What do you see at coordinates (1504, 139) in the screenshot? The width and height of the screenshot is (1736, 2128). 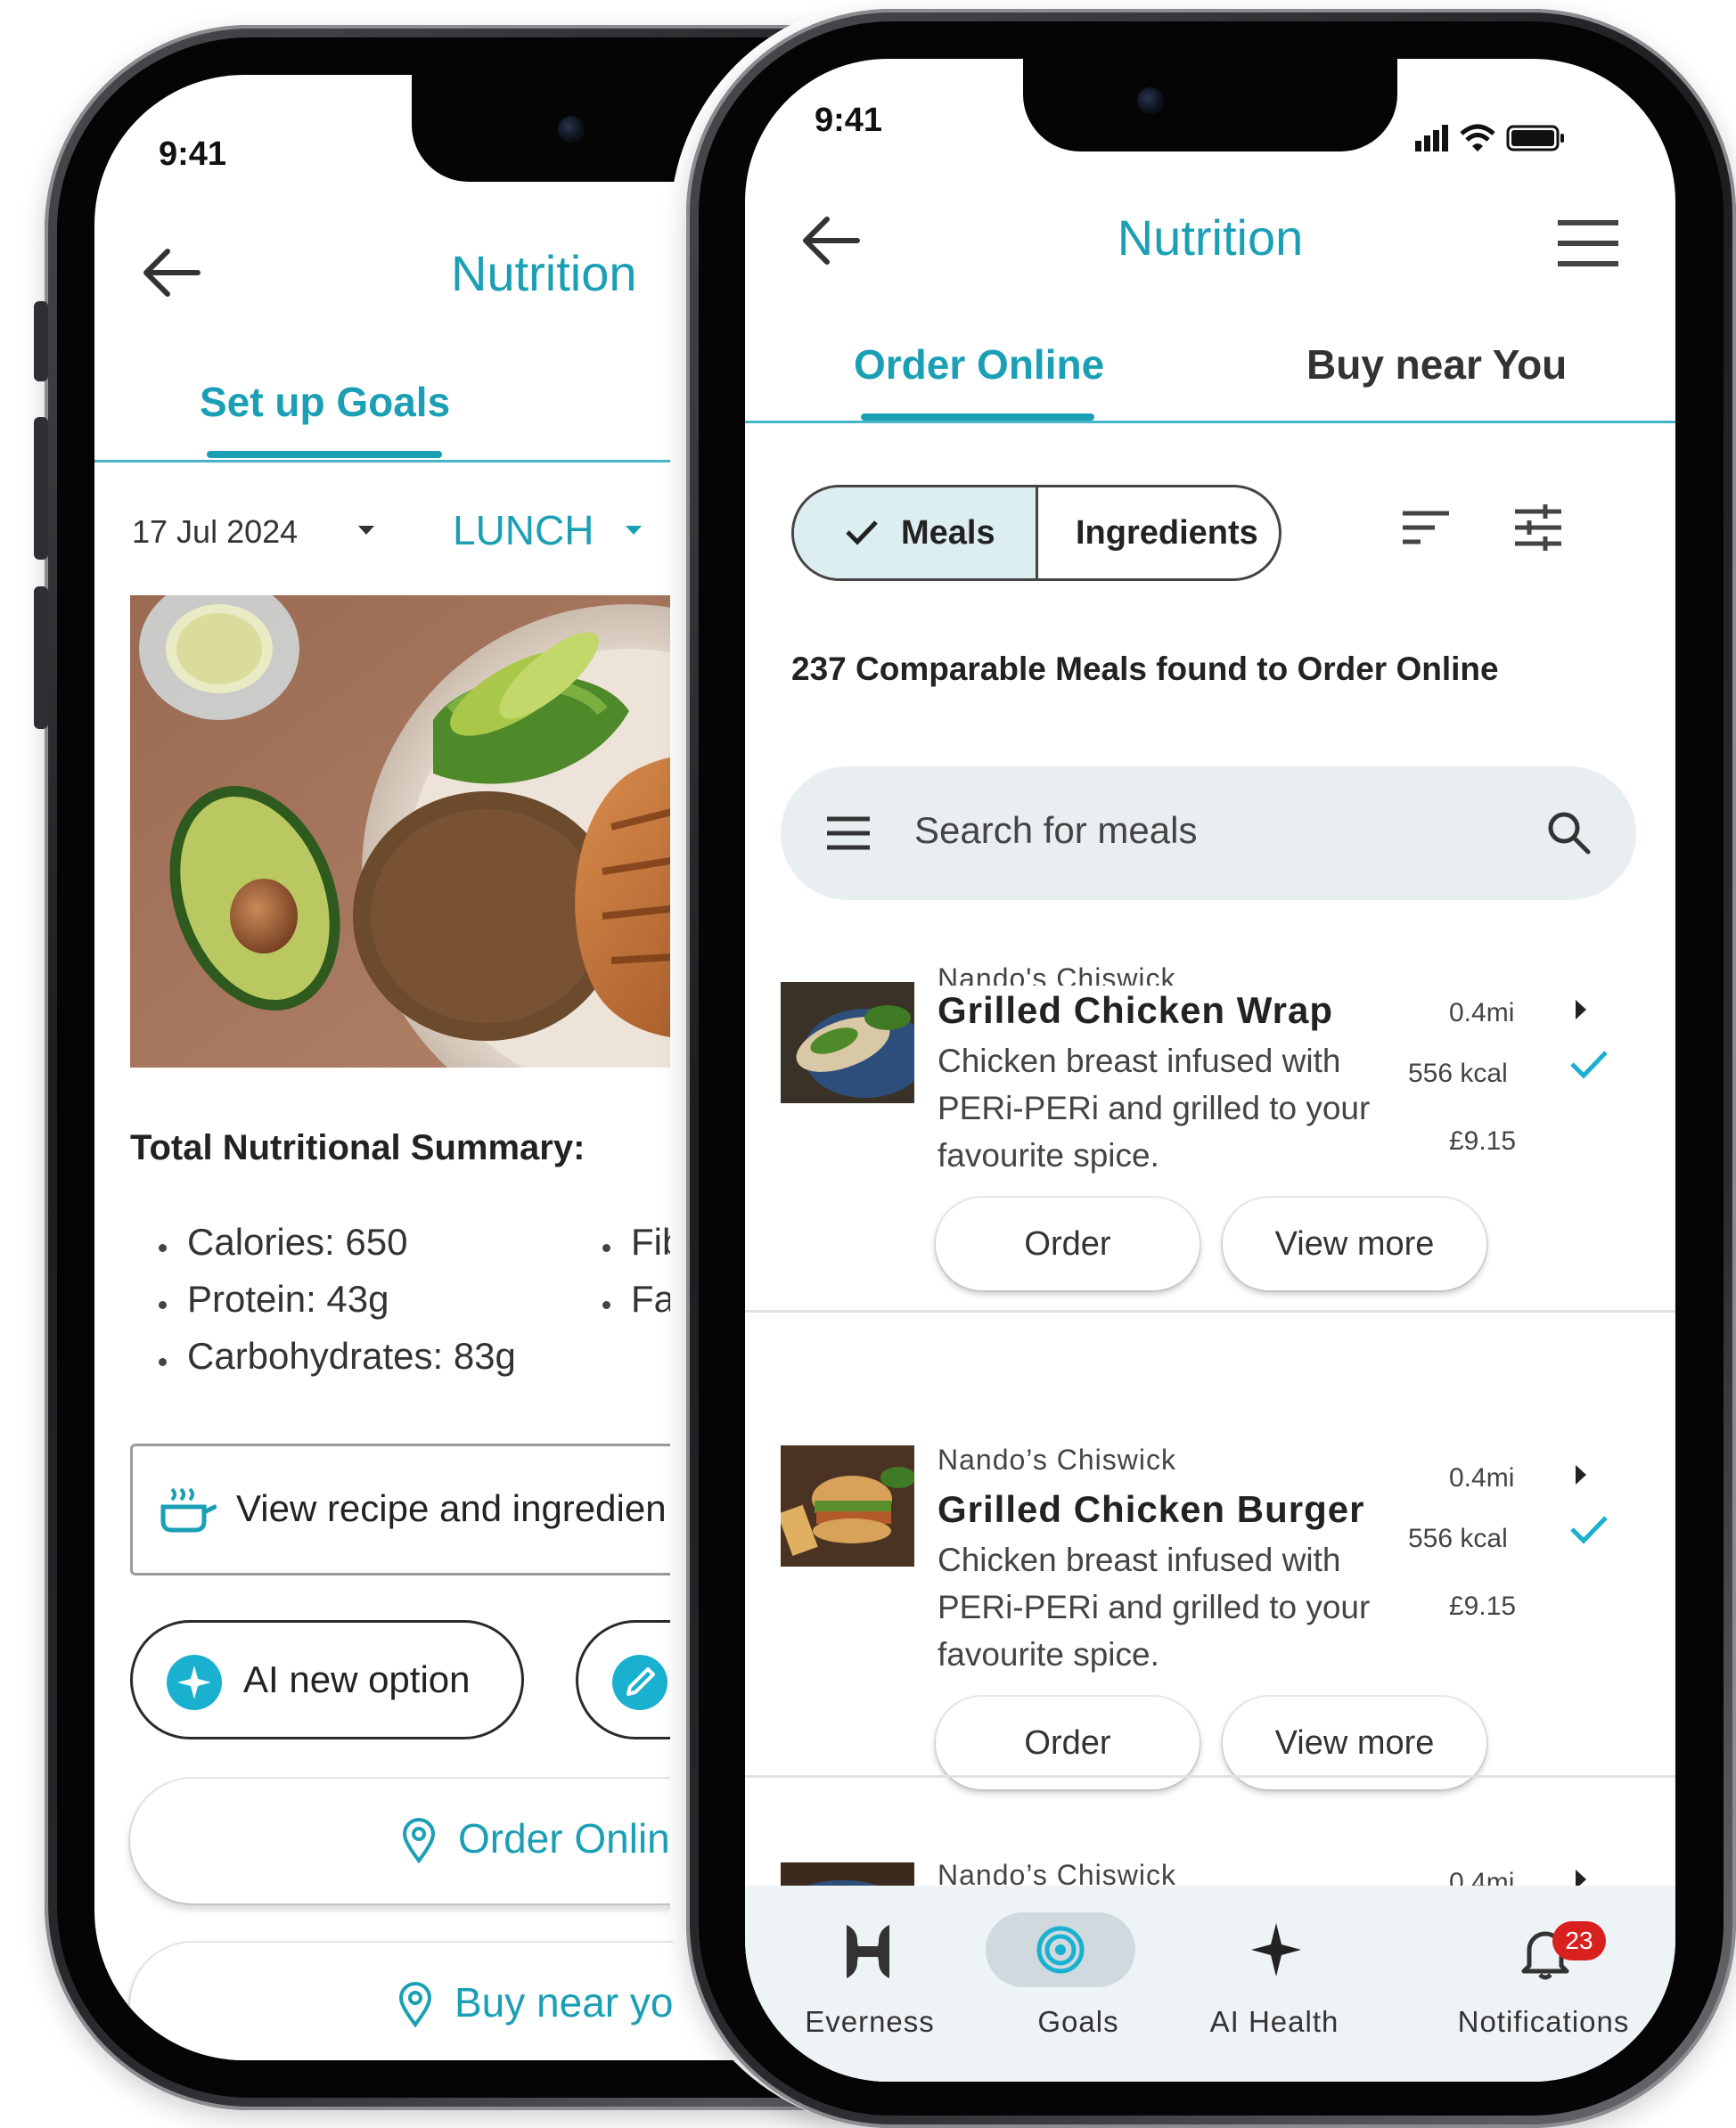 I see `status-icons` at bounding box center [1504, 139].